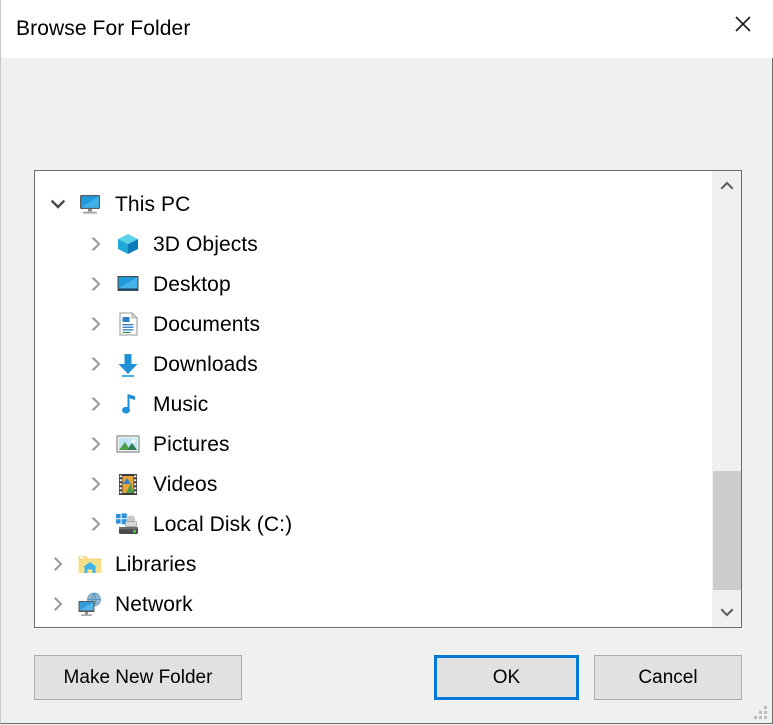  I want to click on tree-item-libraries: Libraries, so click(373, 564).